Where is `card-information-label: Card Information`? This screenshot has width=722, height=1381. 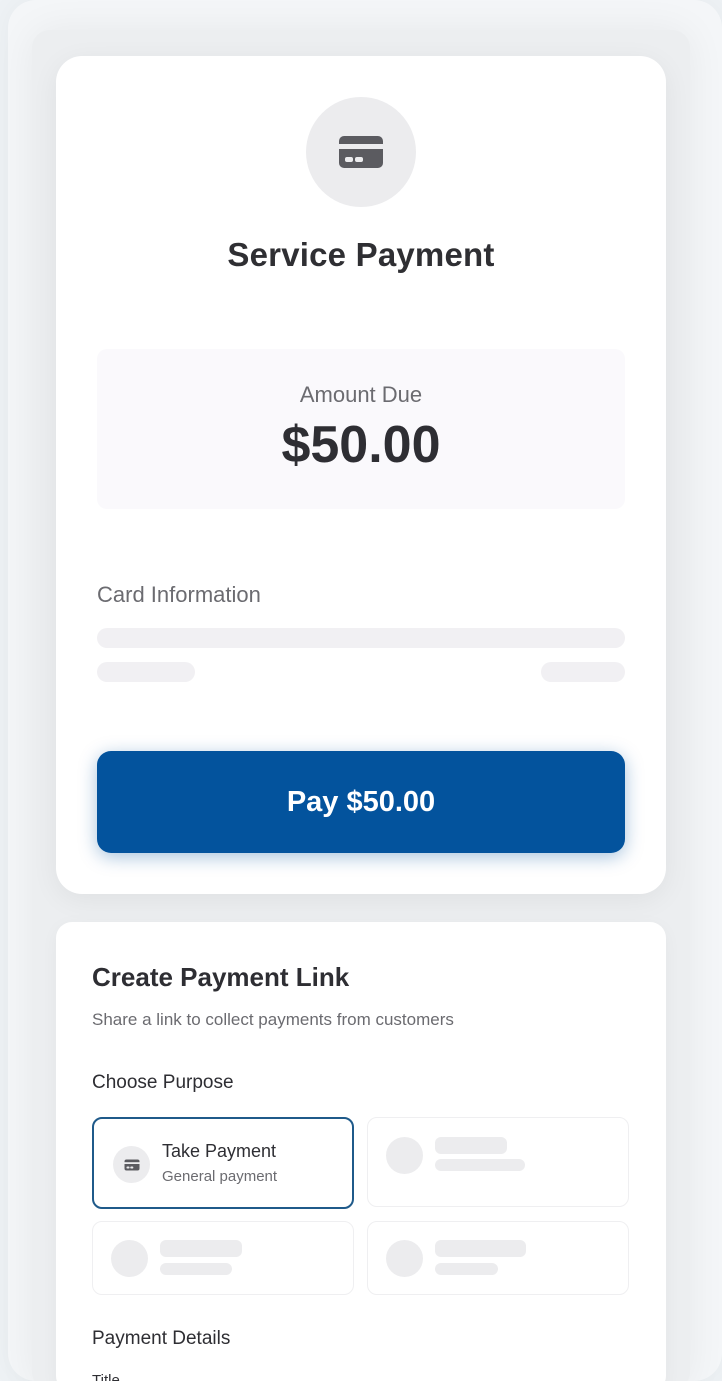
card-information-label: Card Information is located at coordinates (179, 594).